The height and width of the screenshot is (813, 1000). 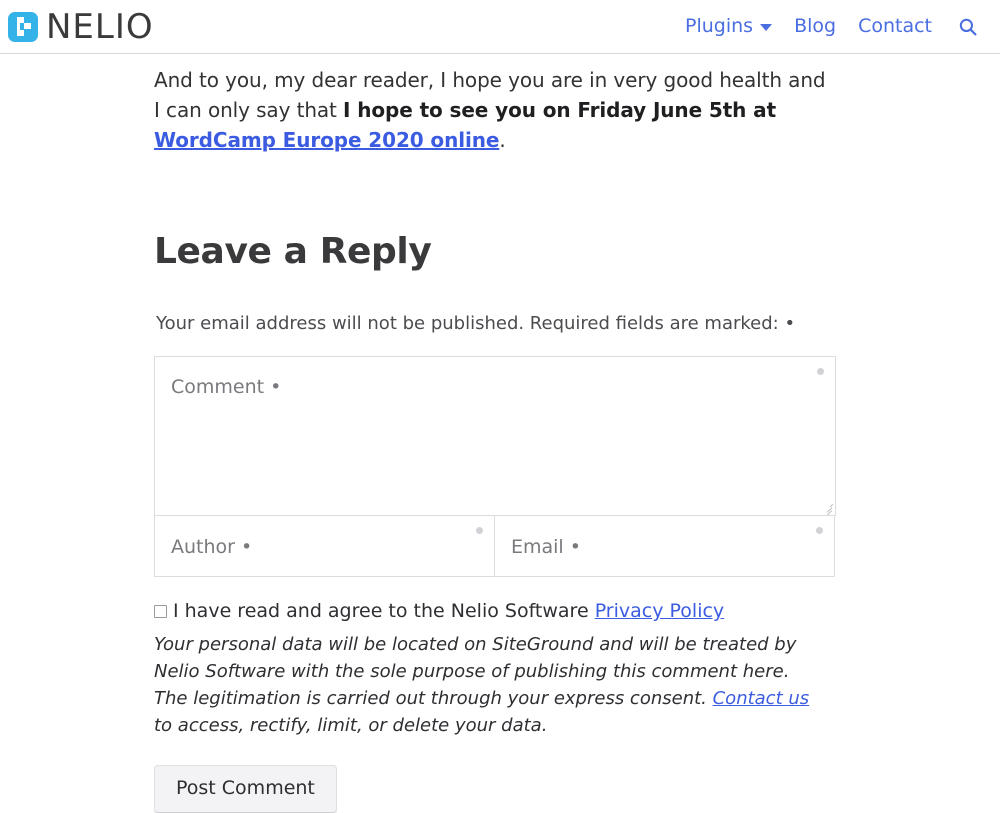 I want to click on nav-item-blog: Blog, so click(x=815, y=26).